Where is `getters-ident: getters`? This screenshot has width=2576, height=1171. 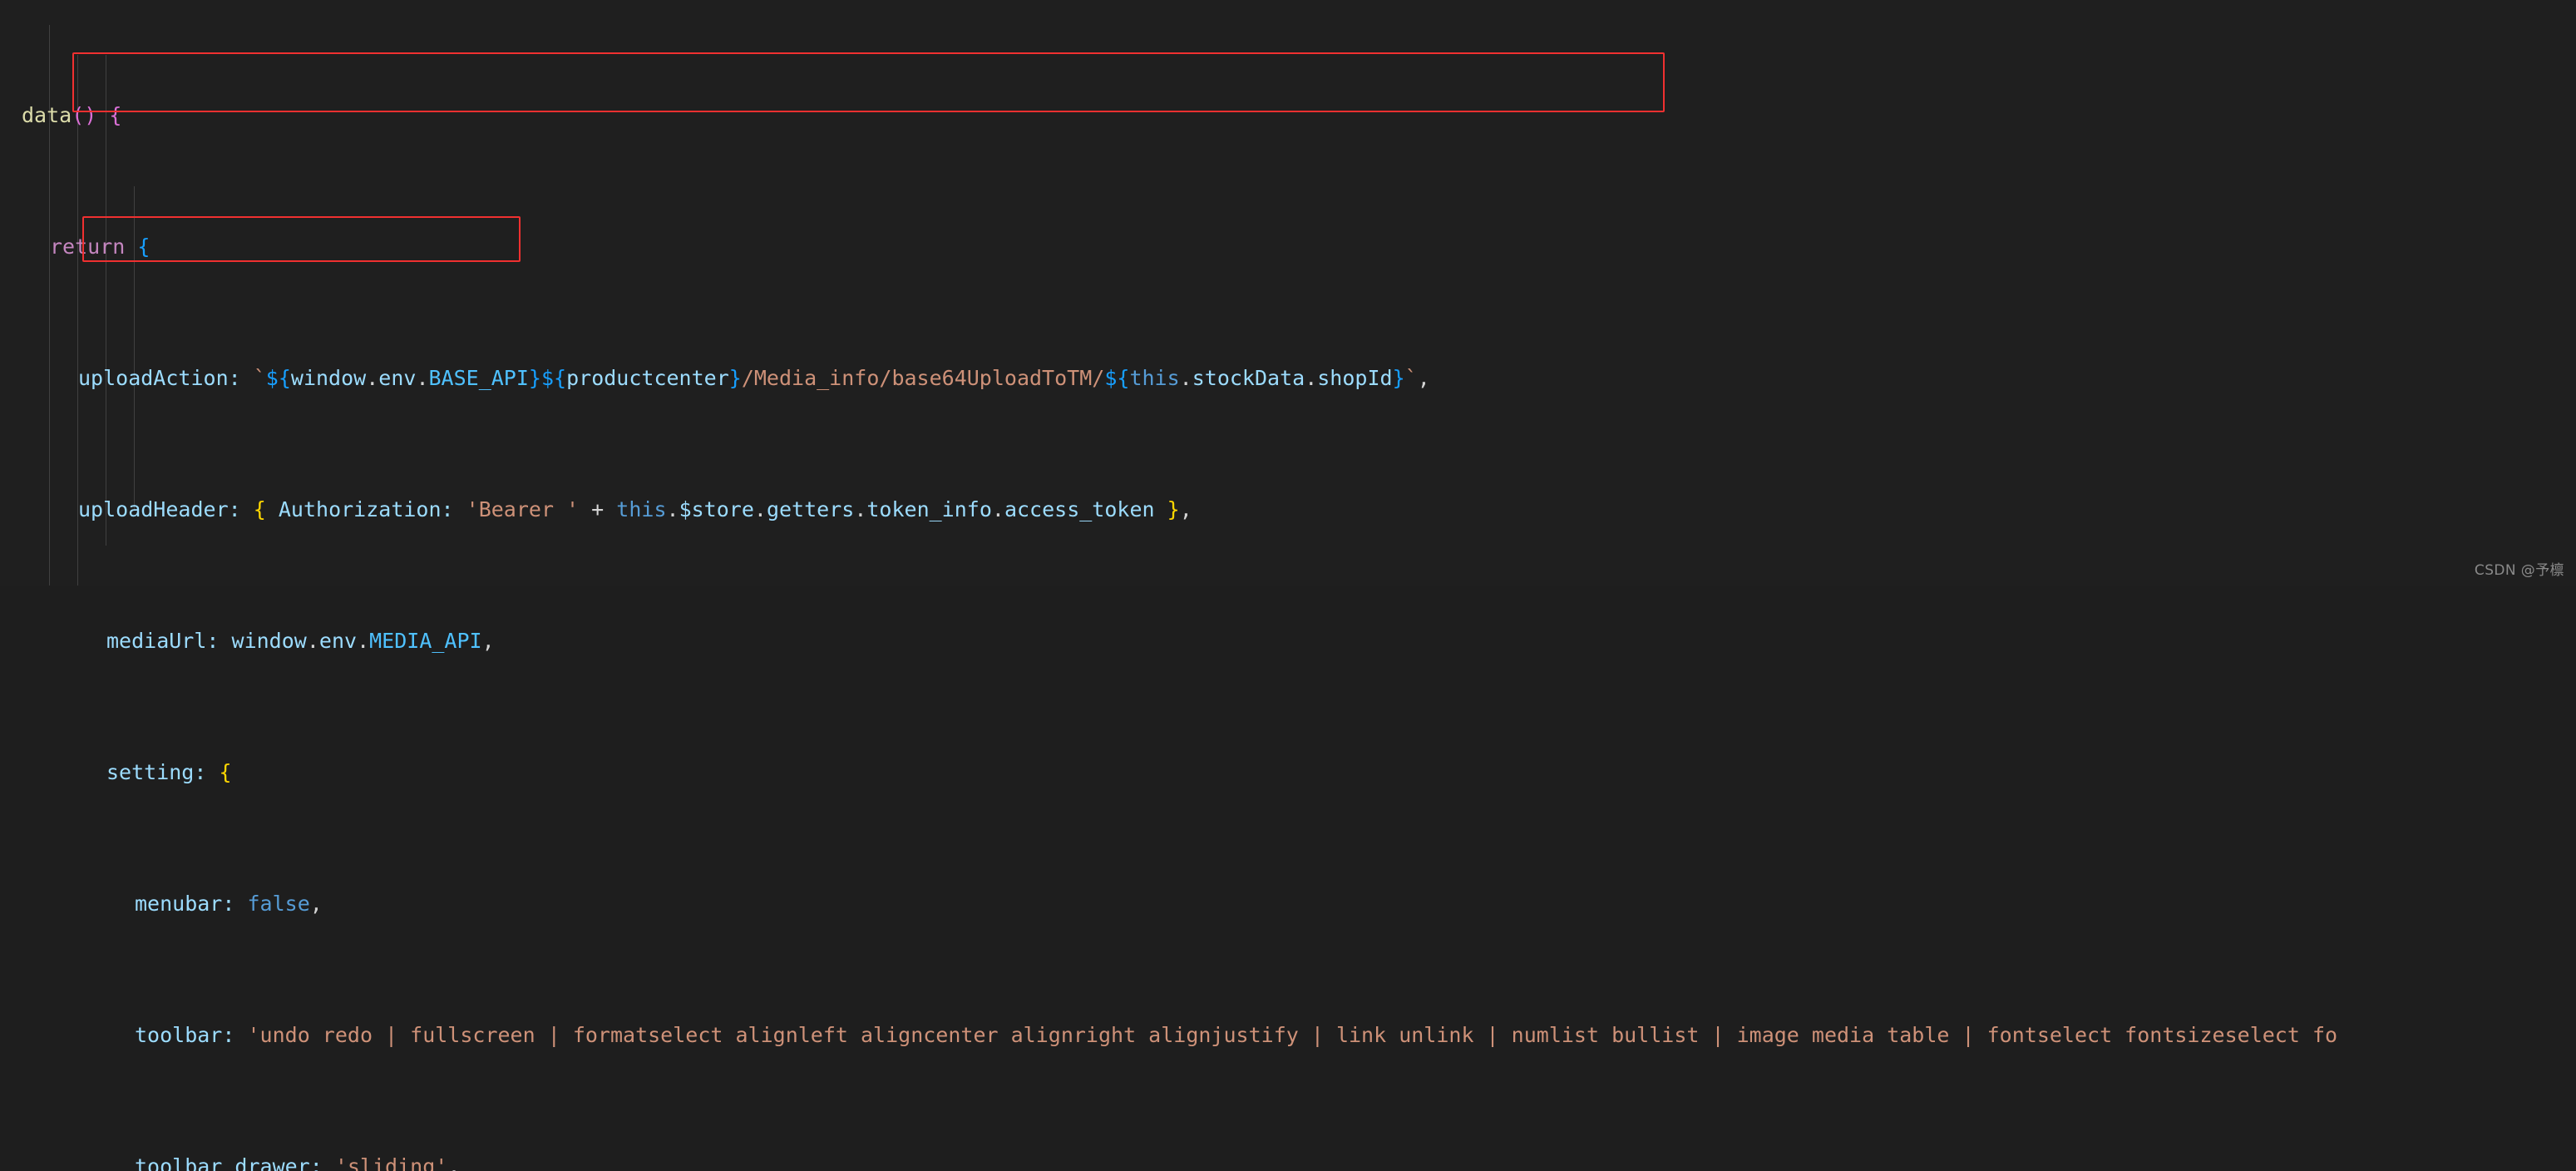
getters-ident: getters is located at coordinates (810, 509).